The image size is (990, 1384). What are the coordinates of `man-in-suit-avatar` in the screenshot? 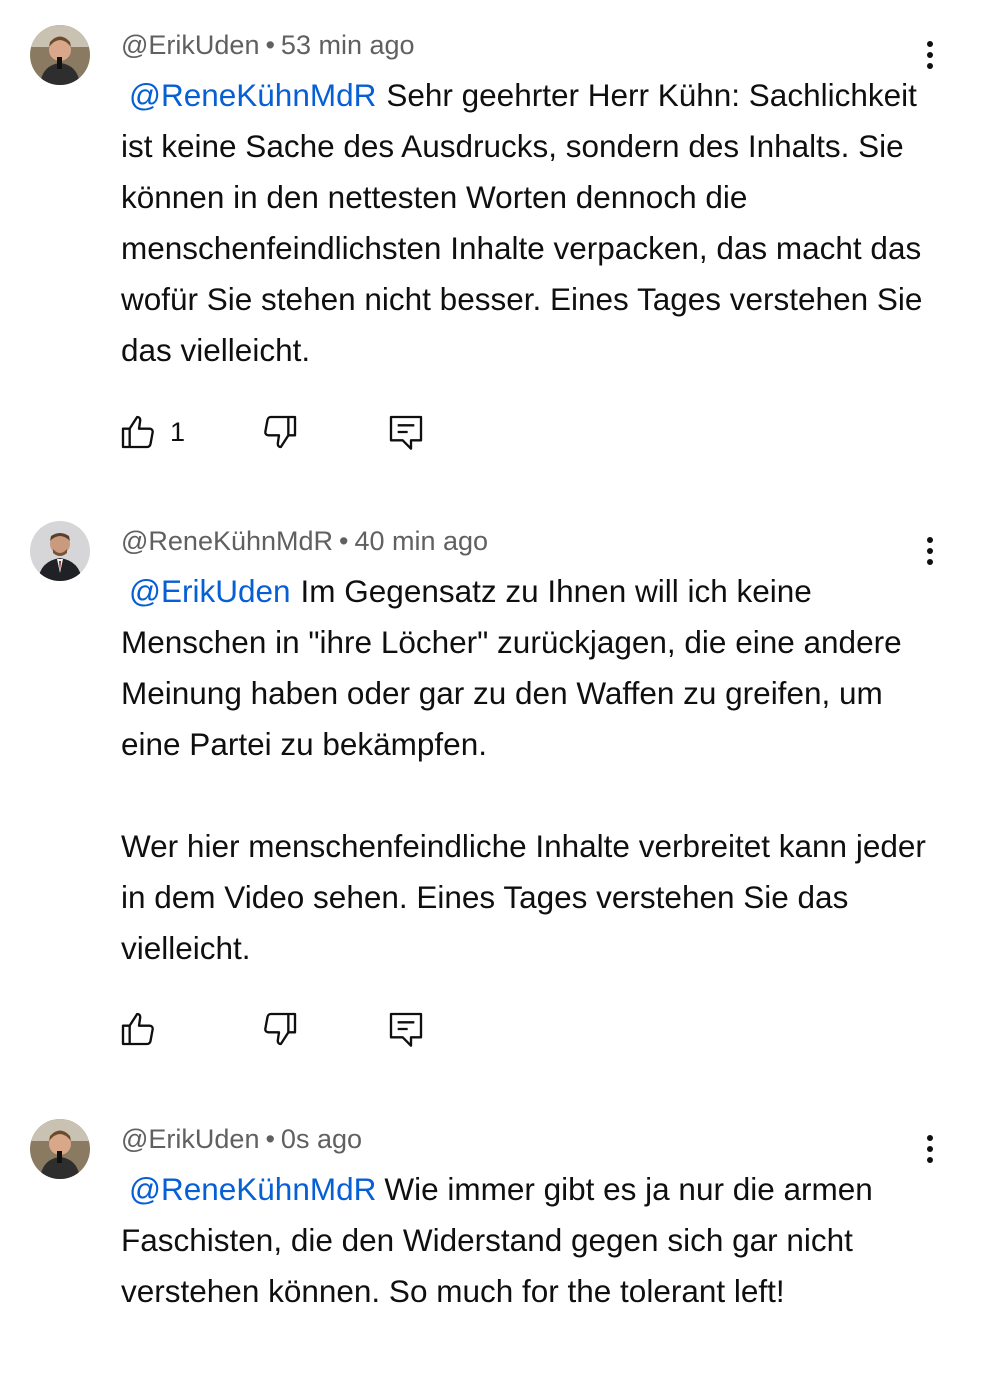 It's located at (60, 551).